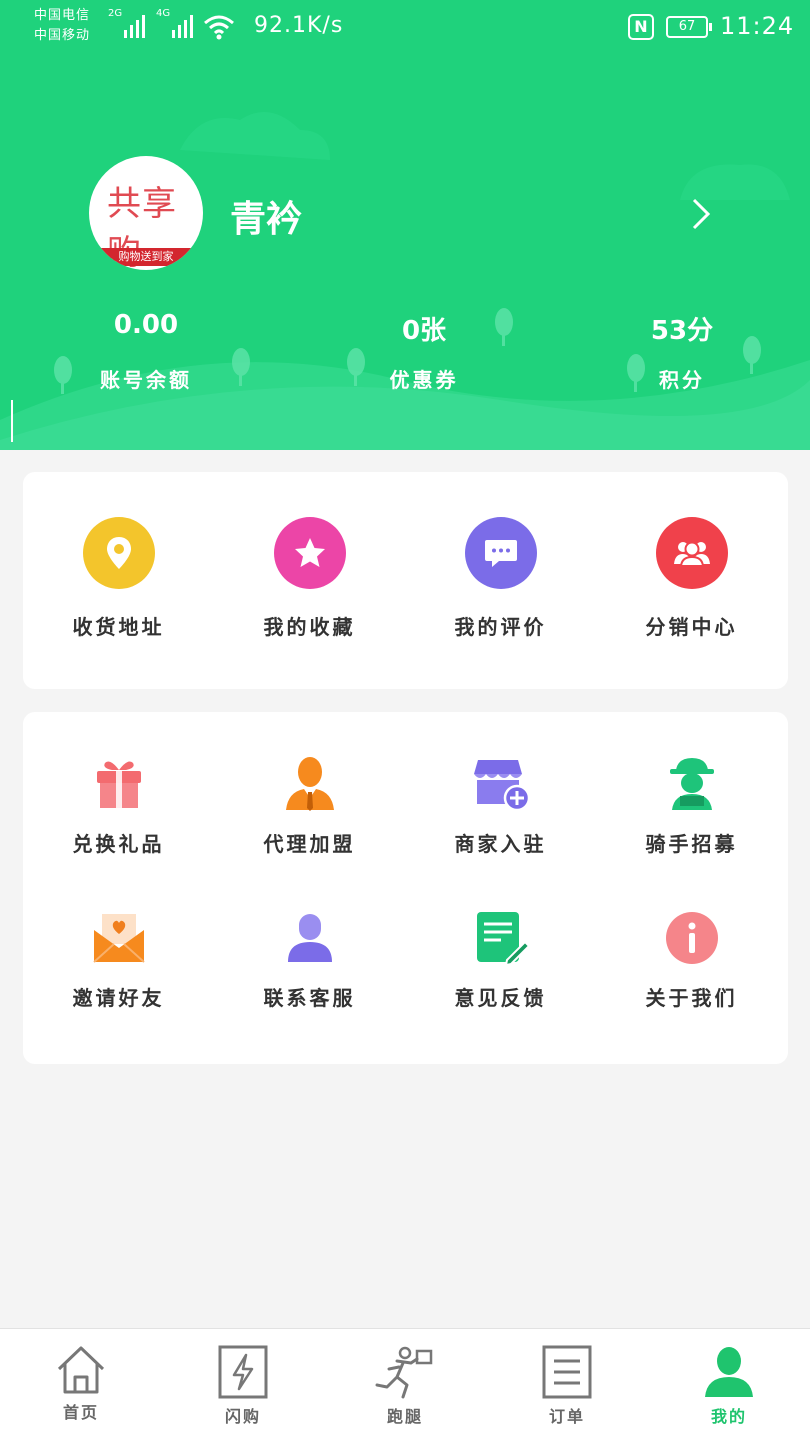 This screenshot has width=810, height=1440. I want to click on star-icon, so click(309, 553).